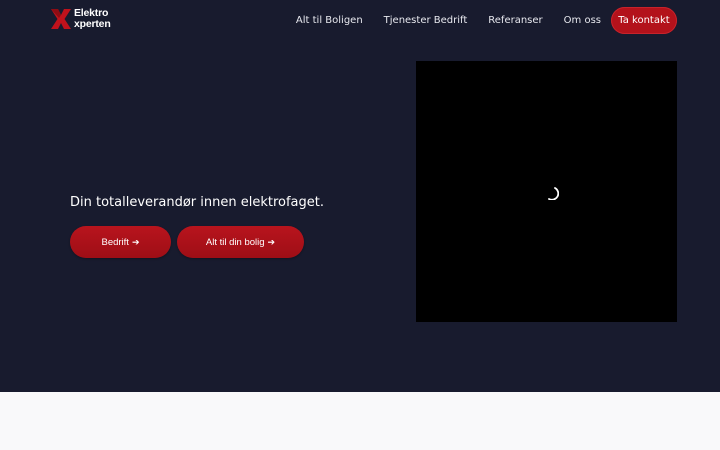  I want to click on nav-item-tjenester-bedrift: Tjenester Bedrift, so click(426, 20).